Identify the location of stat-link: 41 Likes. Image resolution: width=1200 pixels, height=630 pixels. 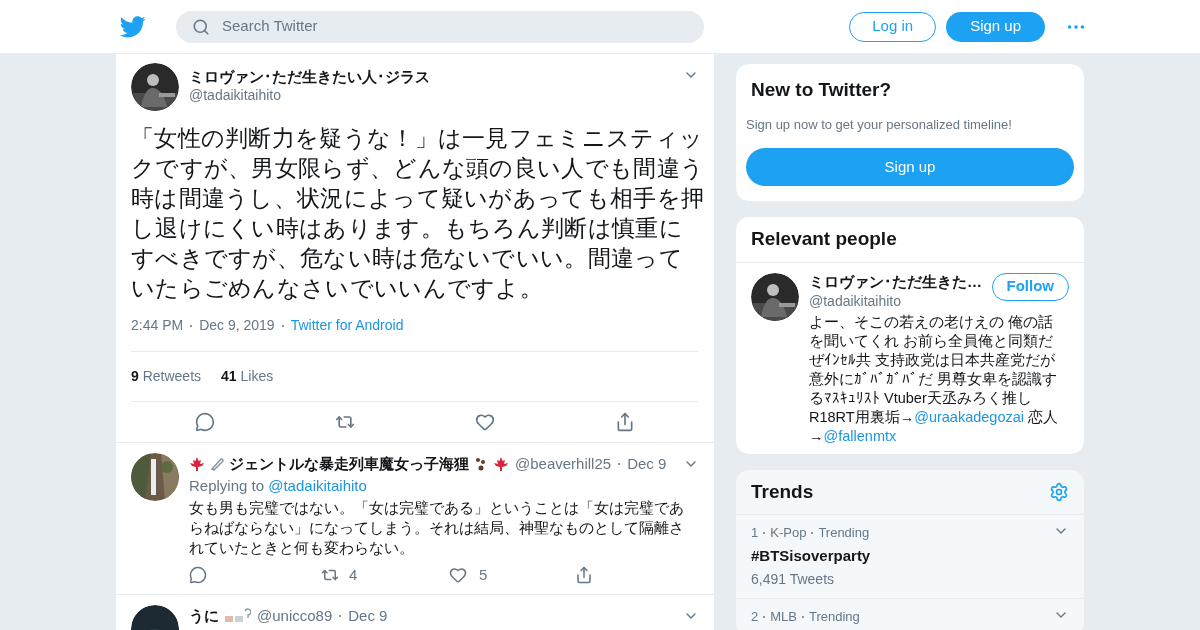
(247, 376).